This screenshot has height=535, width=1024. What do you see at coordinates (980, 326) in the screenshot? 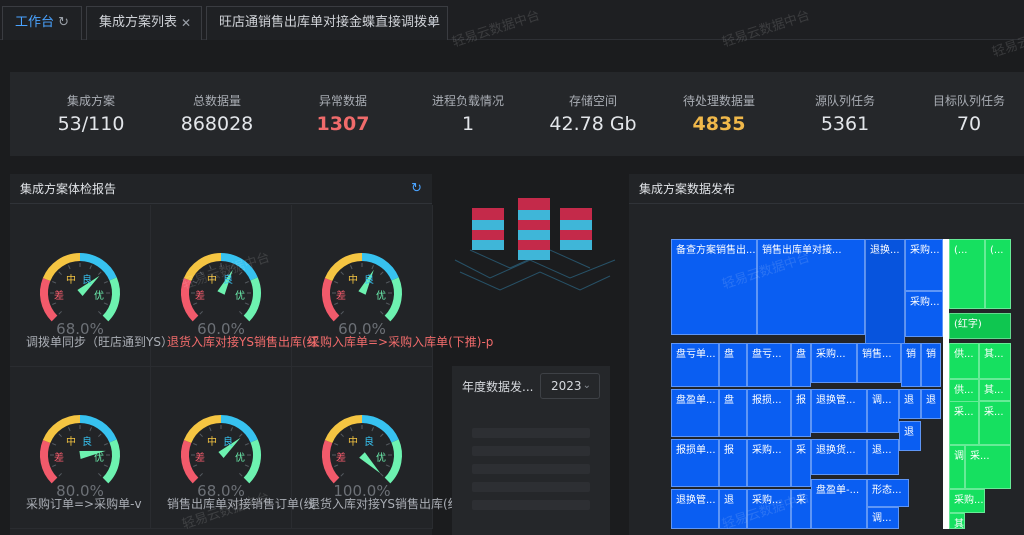
I see `treemap-cell: (红字)` at bounding box center [980, 326].